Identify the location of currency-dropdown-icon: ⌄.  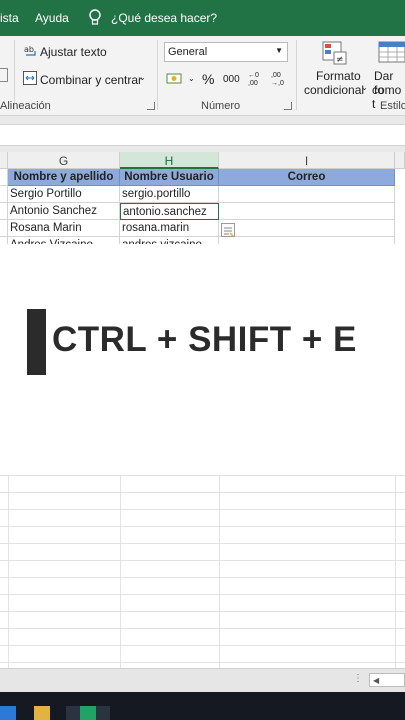
(191, 78).